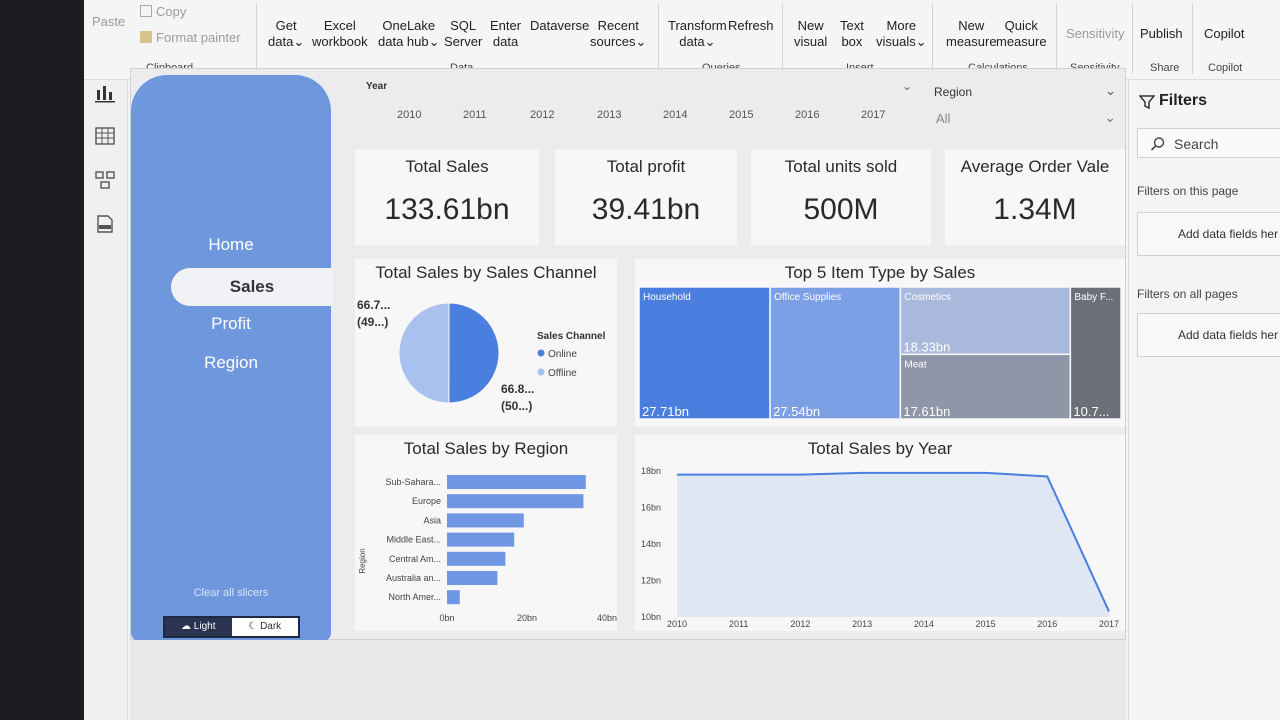  What do you see at coordinates (198, 627) in the screenshot?
I see `light-theme-button: ☁ Light` at bounding box center [198, 627].